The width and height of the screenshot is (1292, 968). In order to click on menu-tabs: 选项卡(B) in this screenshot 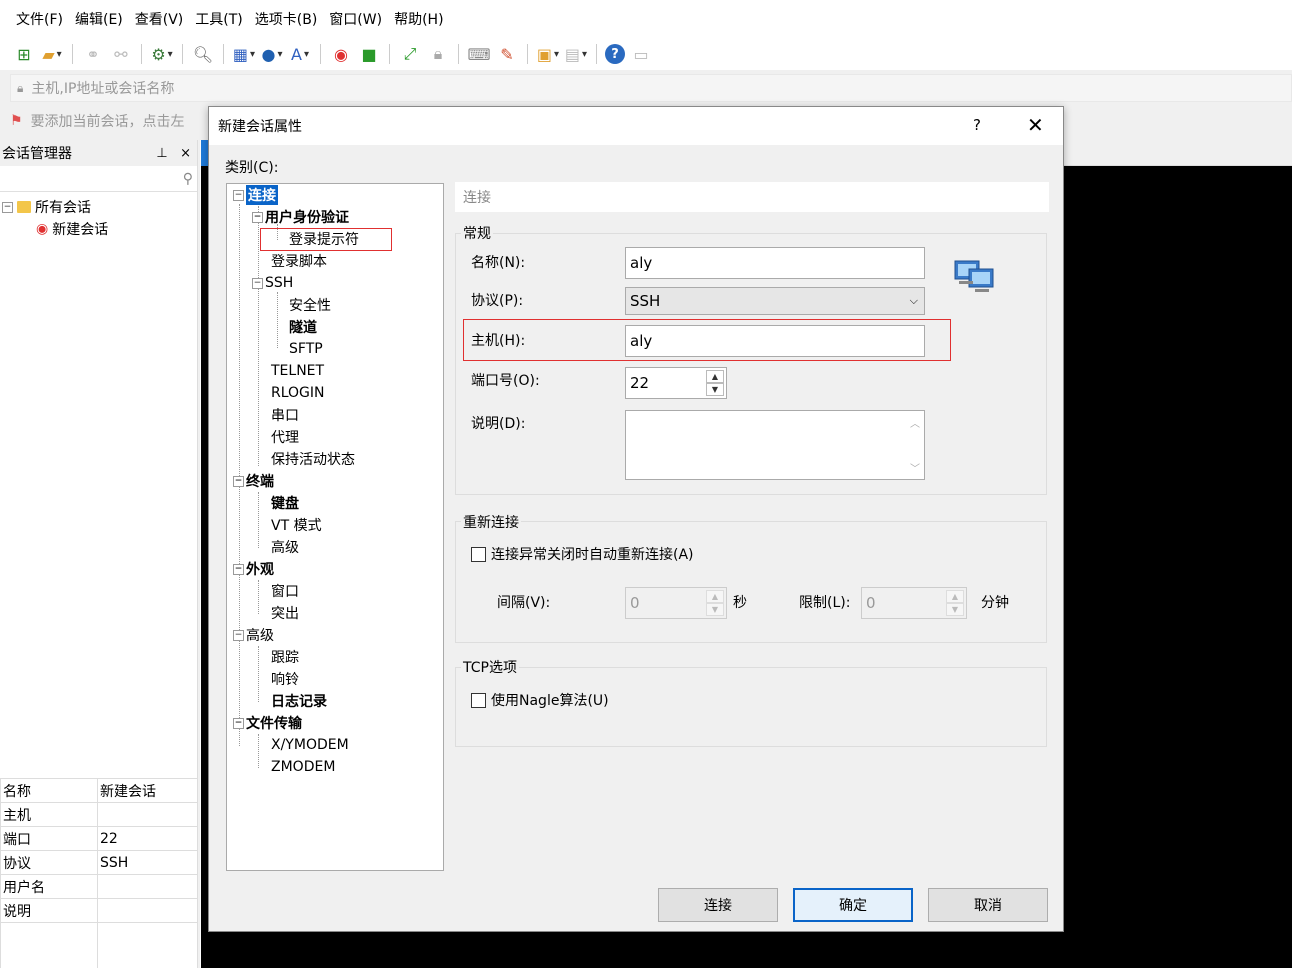, I will do `click(286, 19)`.